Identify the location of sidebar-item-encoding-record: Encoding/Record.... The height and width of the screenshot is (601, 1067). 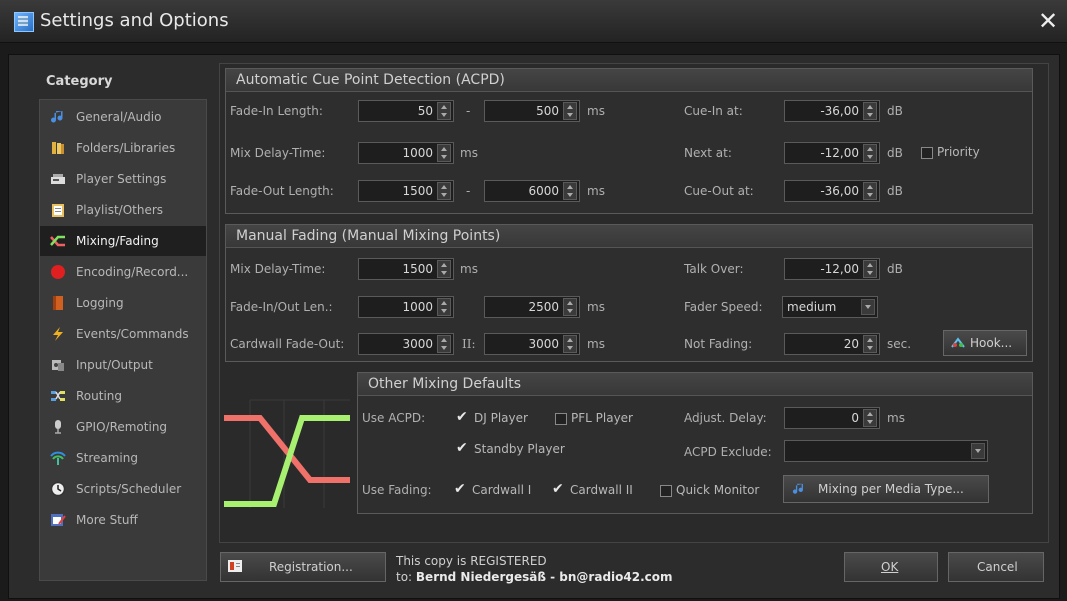
(123, 272).